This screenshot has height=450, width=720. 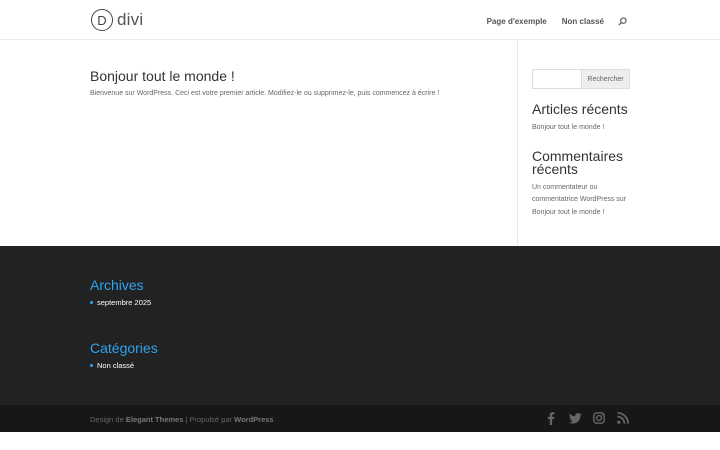 I want to click on site-header: D divi Page d'exemple Non classé, so click(x=360, y=20).